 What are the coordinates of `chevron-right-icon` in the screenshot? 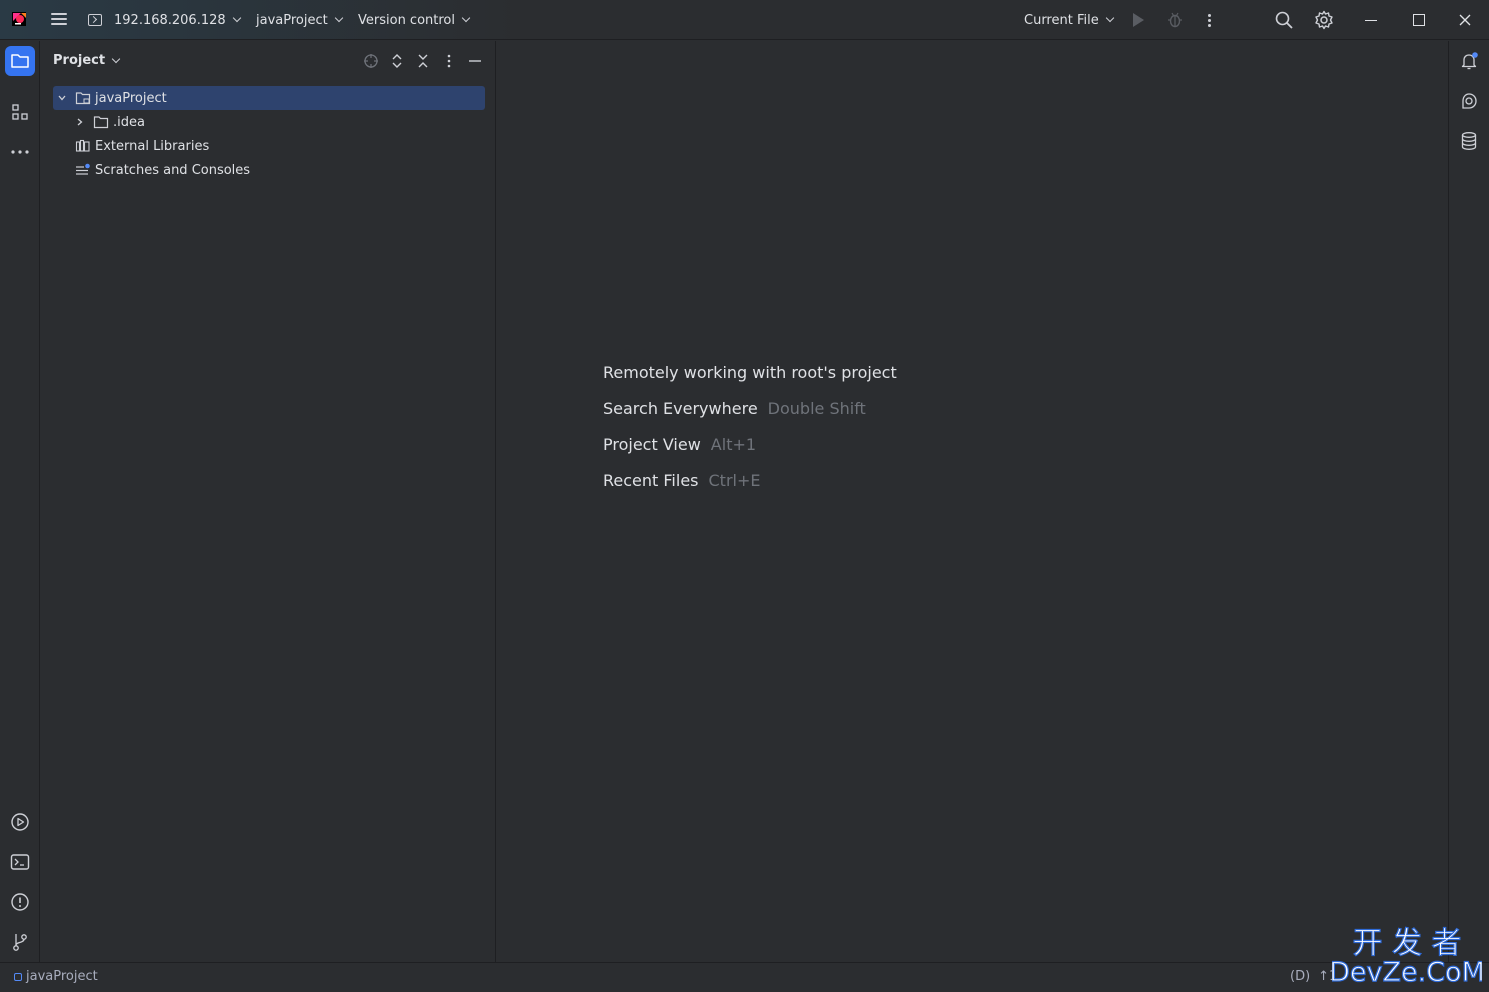 It's located at (83, 122).